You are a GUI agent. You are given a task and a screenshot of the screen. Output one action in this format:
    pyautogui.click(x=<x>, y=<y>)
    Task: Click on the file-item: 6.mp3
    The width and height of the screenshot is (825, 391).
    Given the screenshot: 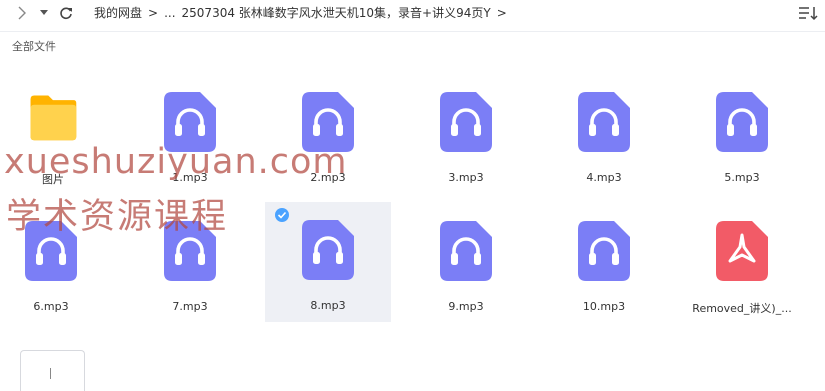 What is the action you would take?
    pyautogui.click(x=57, y=263)
    